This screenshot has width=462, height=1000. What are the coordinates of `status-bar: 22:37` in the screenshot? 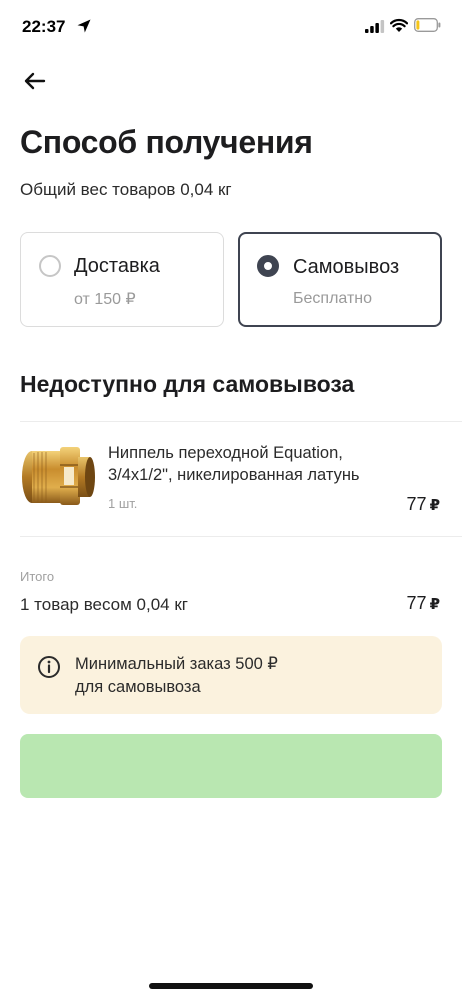 It's located at (231, 28).